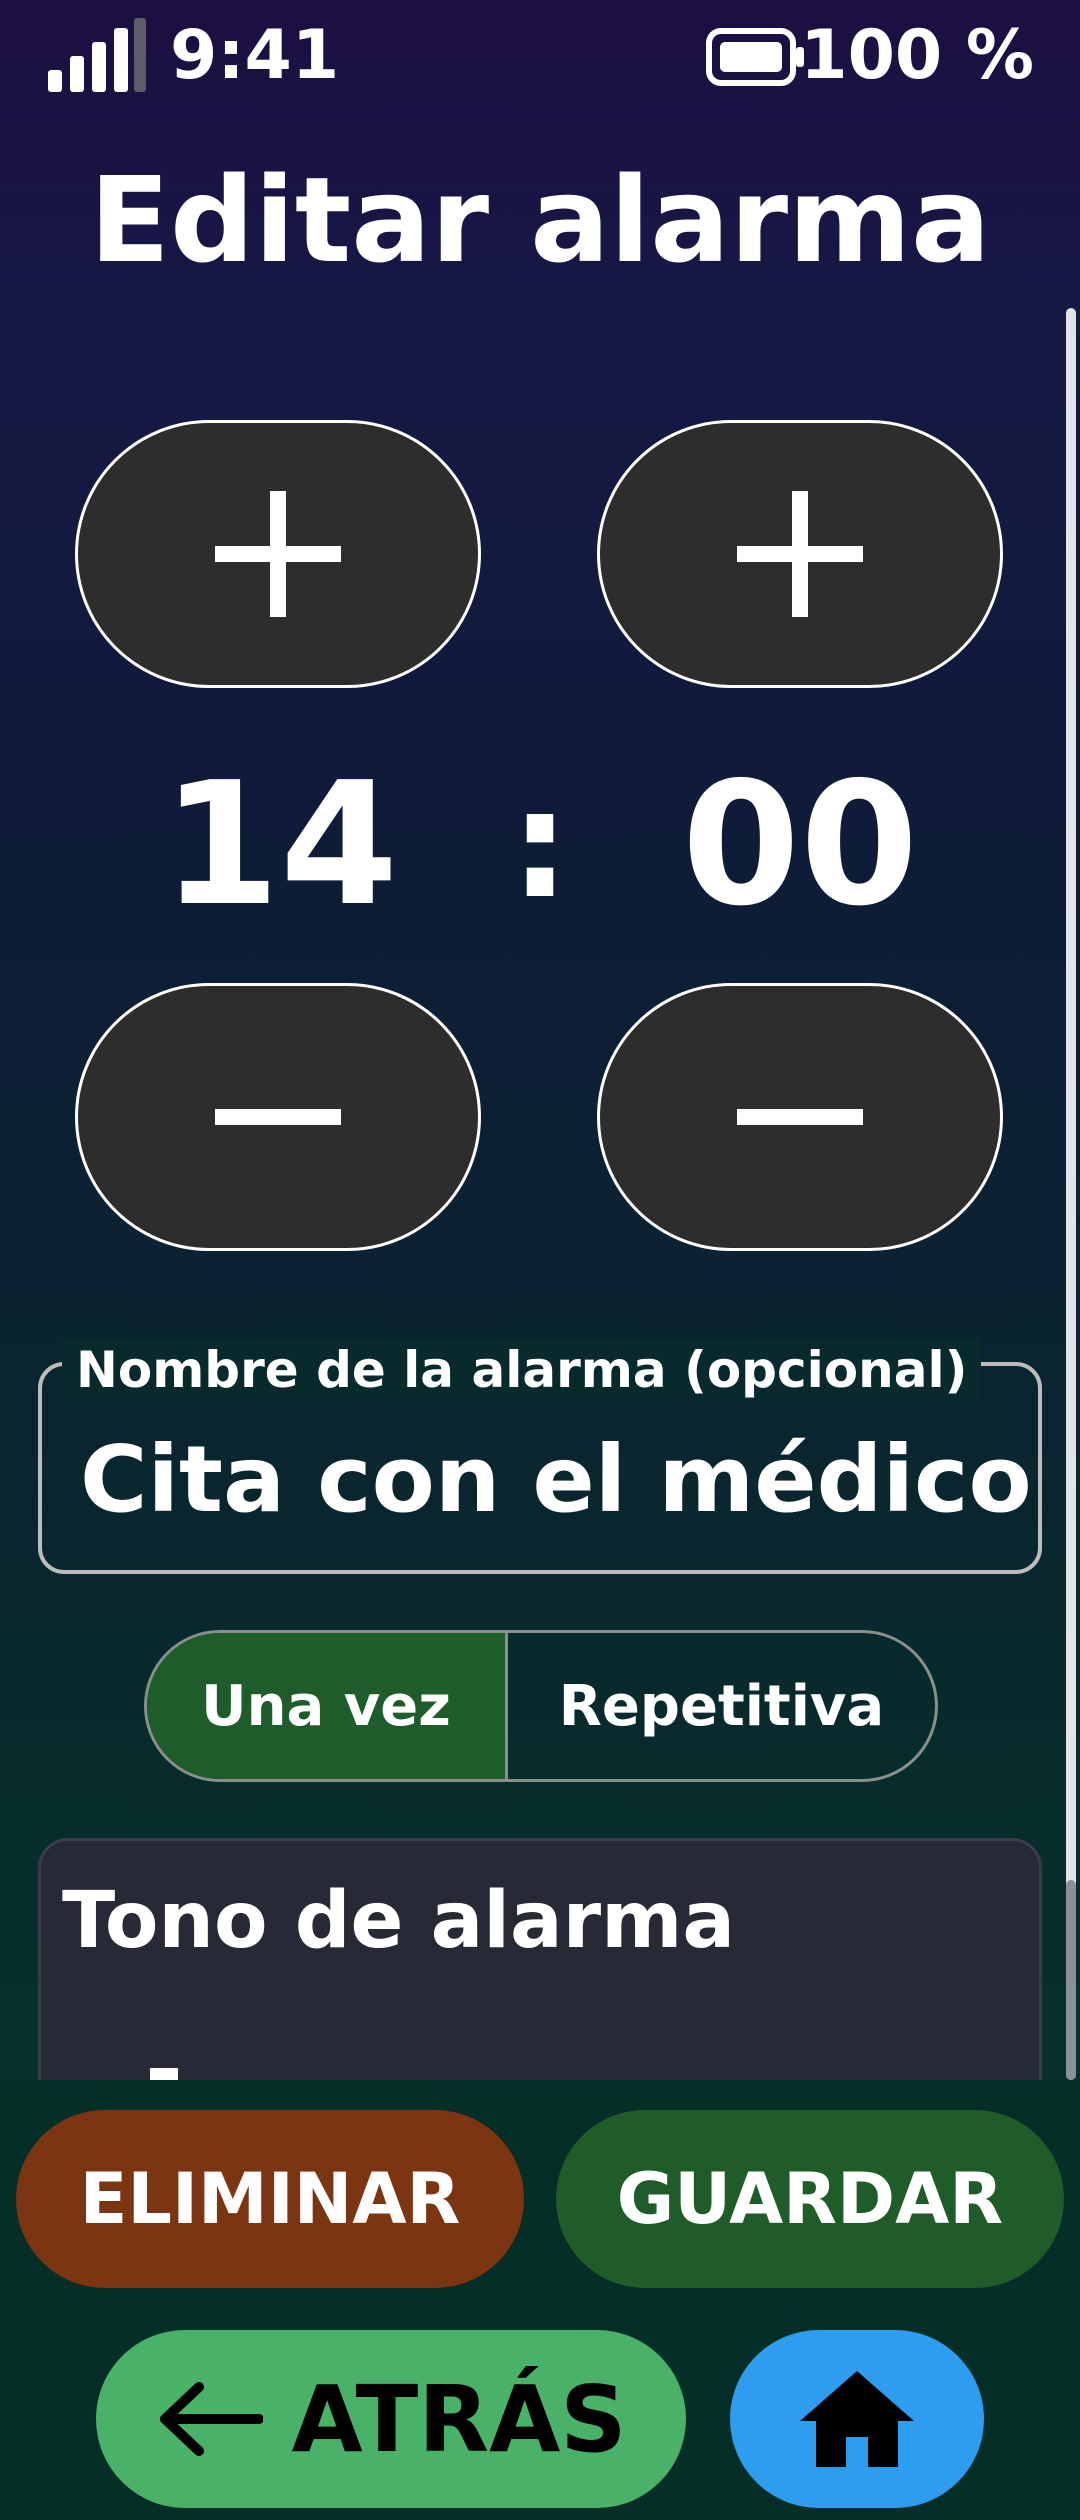 The height and width of the screenshot is (2520, 1080). Describe the element at coordinates (327, 1706) in the screenshot. I see `segment-once: Una vez` at that location.